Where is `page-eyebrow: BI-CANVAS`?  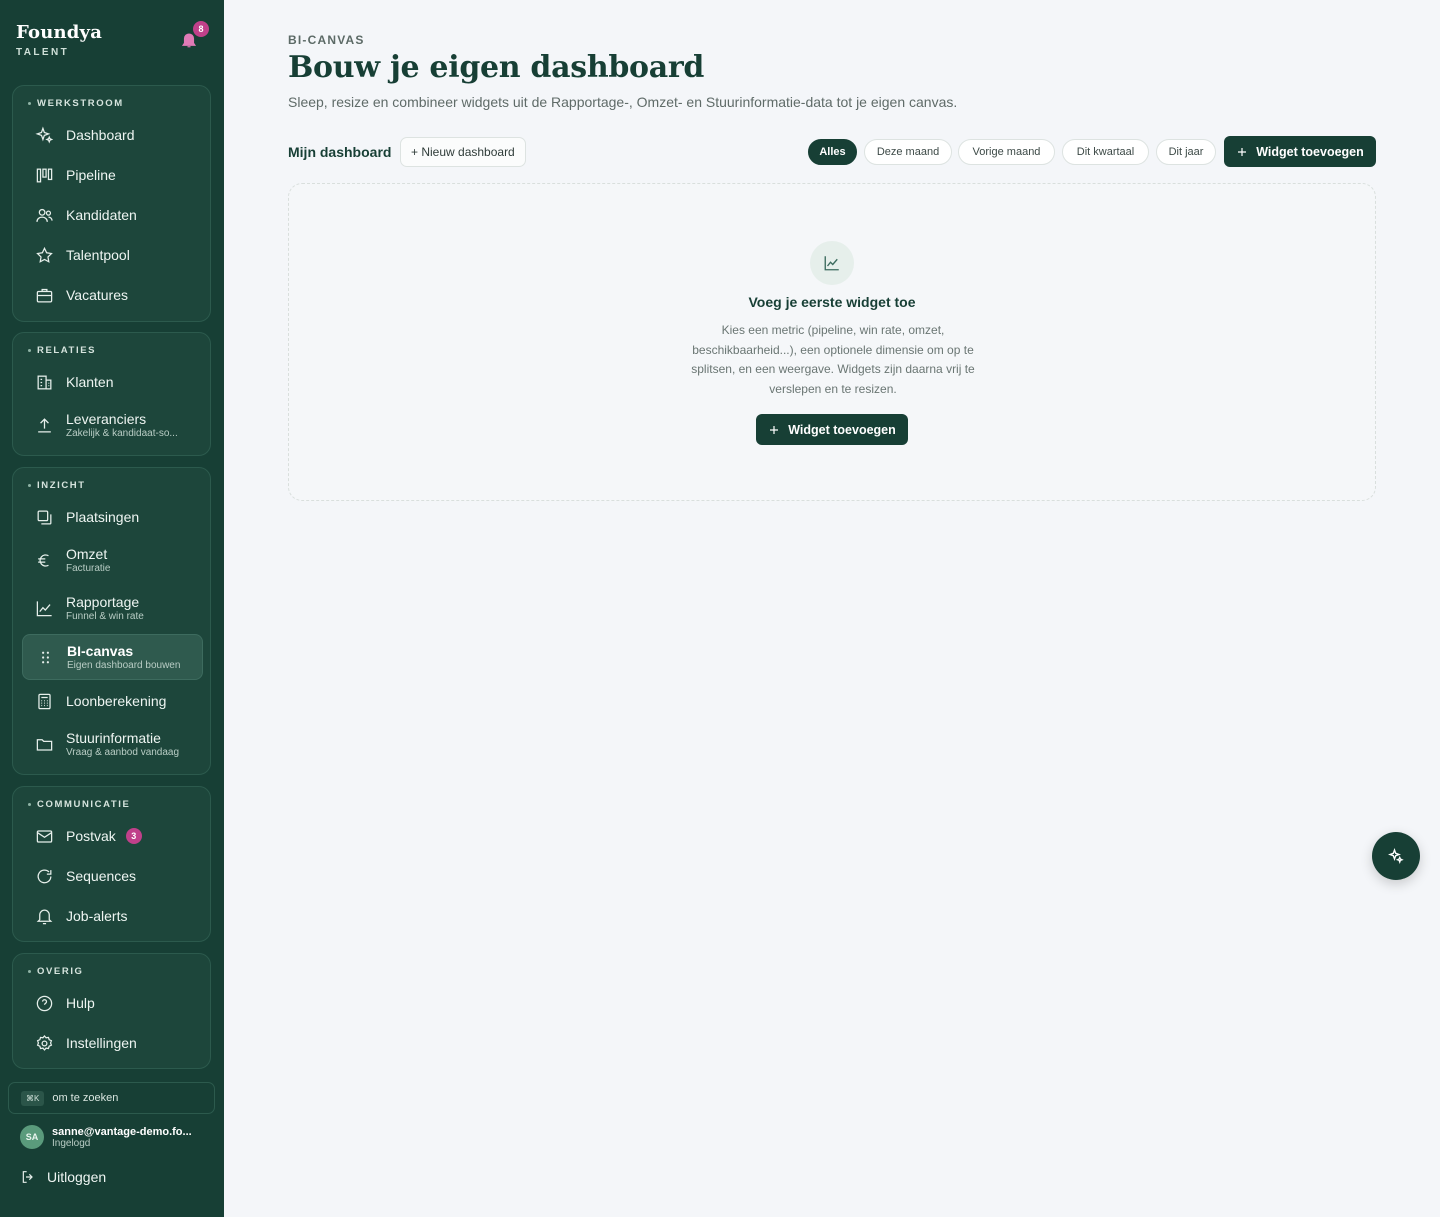 page-eyebrow: BI-CANVAS is located at coordinates (326, 40).